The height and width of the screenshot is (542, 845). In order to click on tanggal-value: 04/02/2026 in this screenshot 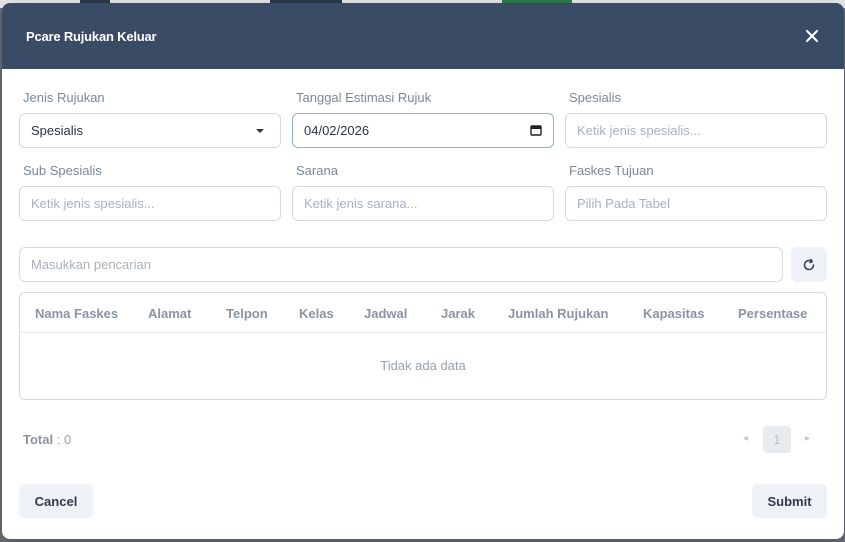, I will do `click(337, 130)`.